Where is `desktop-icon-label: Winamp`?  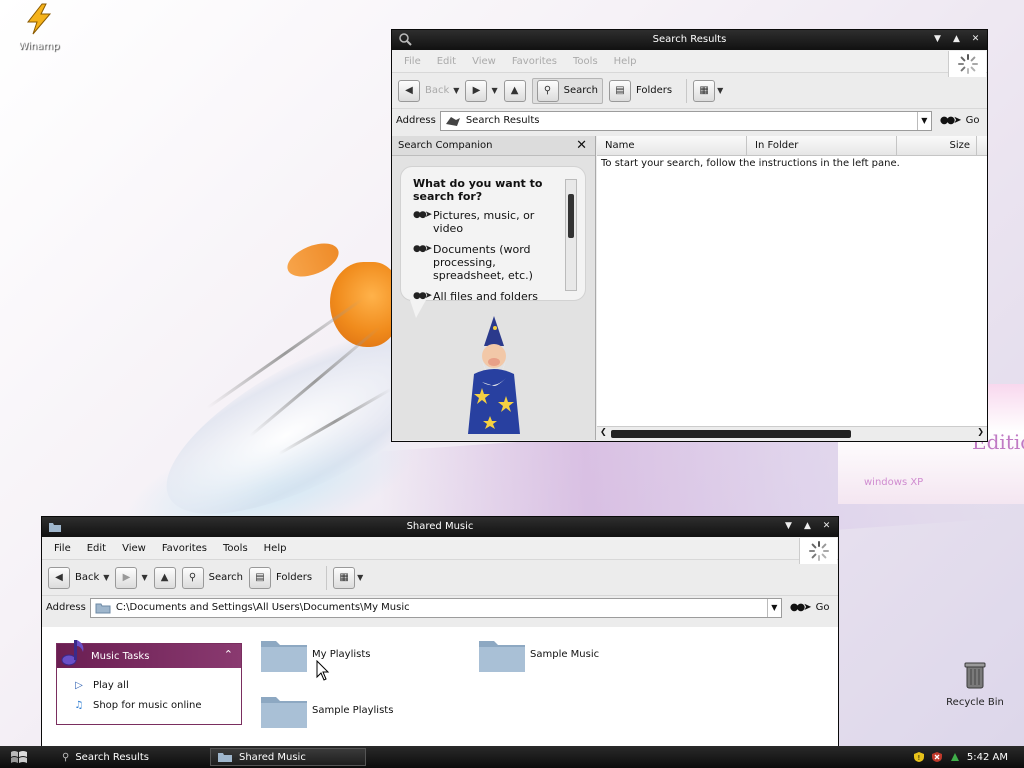
desktop-icon-label: Winamp is located at coordinates (39, 46).